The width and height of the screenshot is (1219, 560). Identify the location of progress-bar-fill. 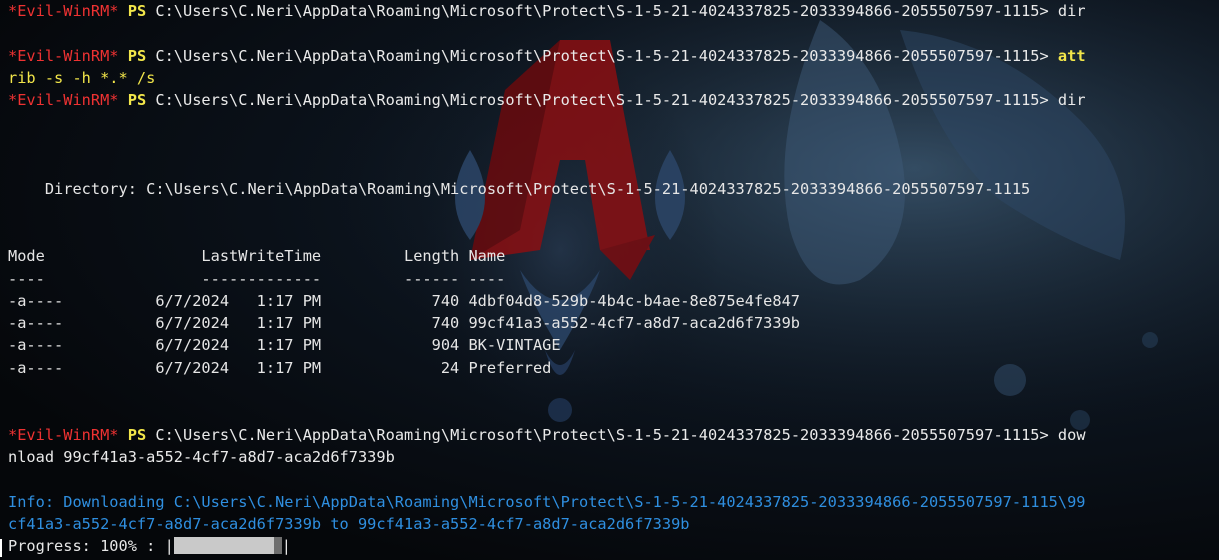
(223, 545).